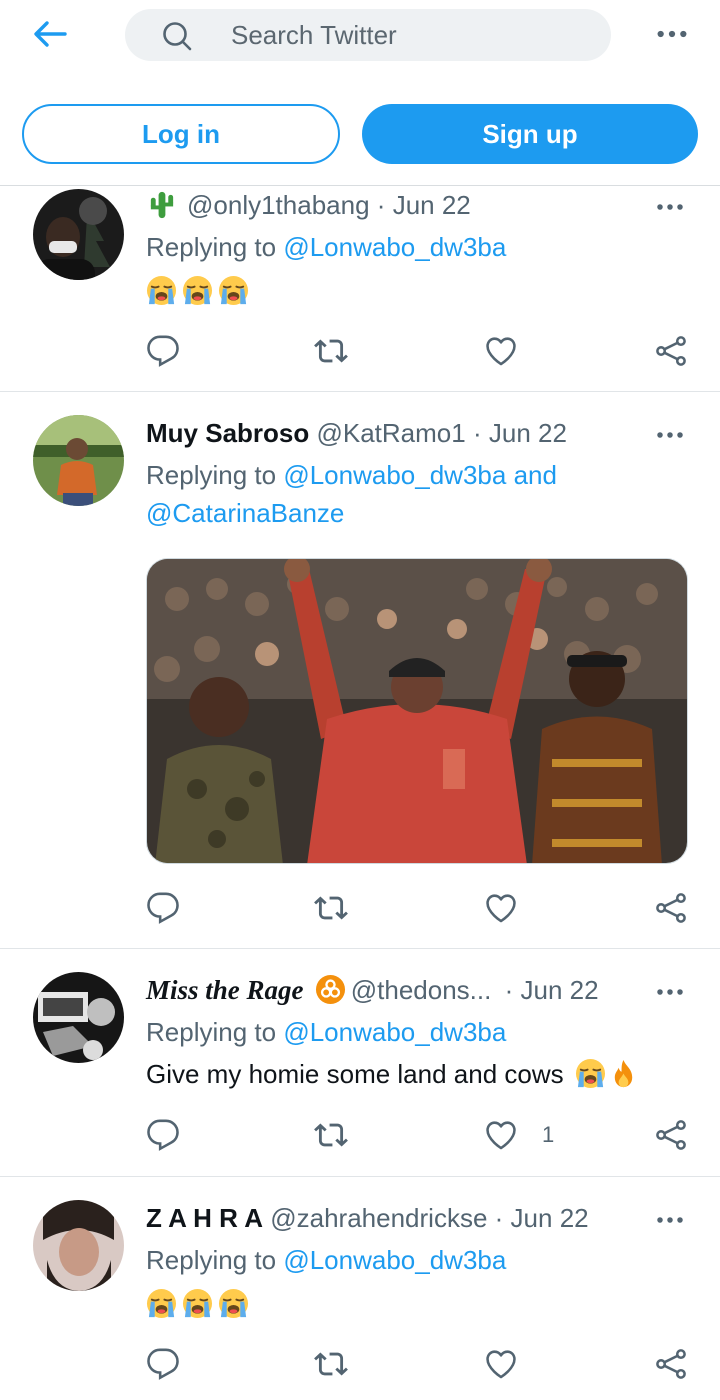 The image size is (720, 1400). What do you see at coordinates (204, 1218) in the screenshot?
I see `display-name: Z A H R A` at bounding box center [204, 1218].